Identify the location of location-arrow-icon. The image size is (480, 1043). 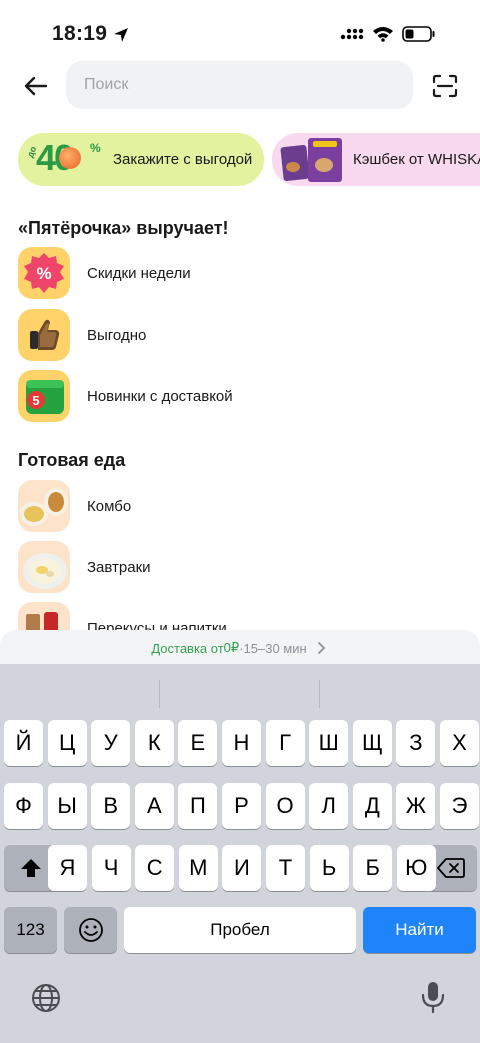
(121, 37).